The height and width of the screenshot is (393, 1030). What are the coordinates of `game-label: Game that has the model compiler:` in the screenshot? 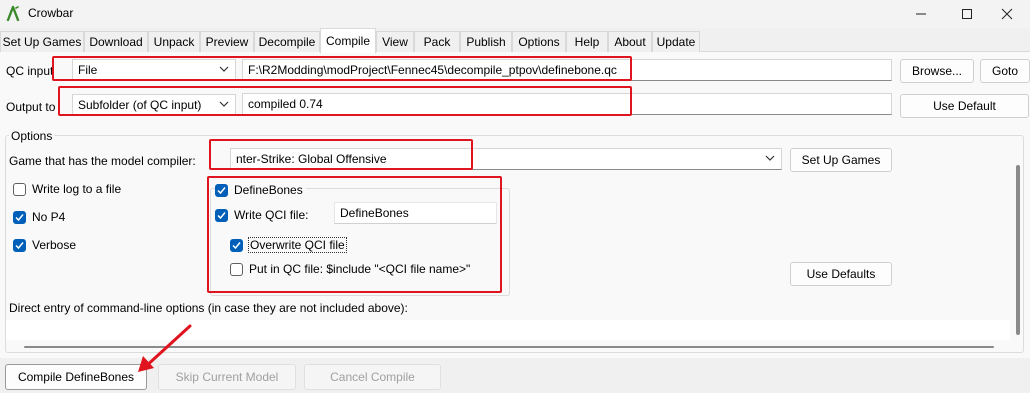 It's located at (102, 161).